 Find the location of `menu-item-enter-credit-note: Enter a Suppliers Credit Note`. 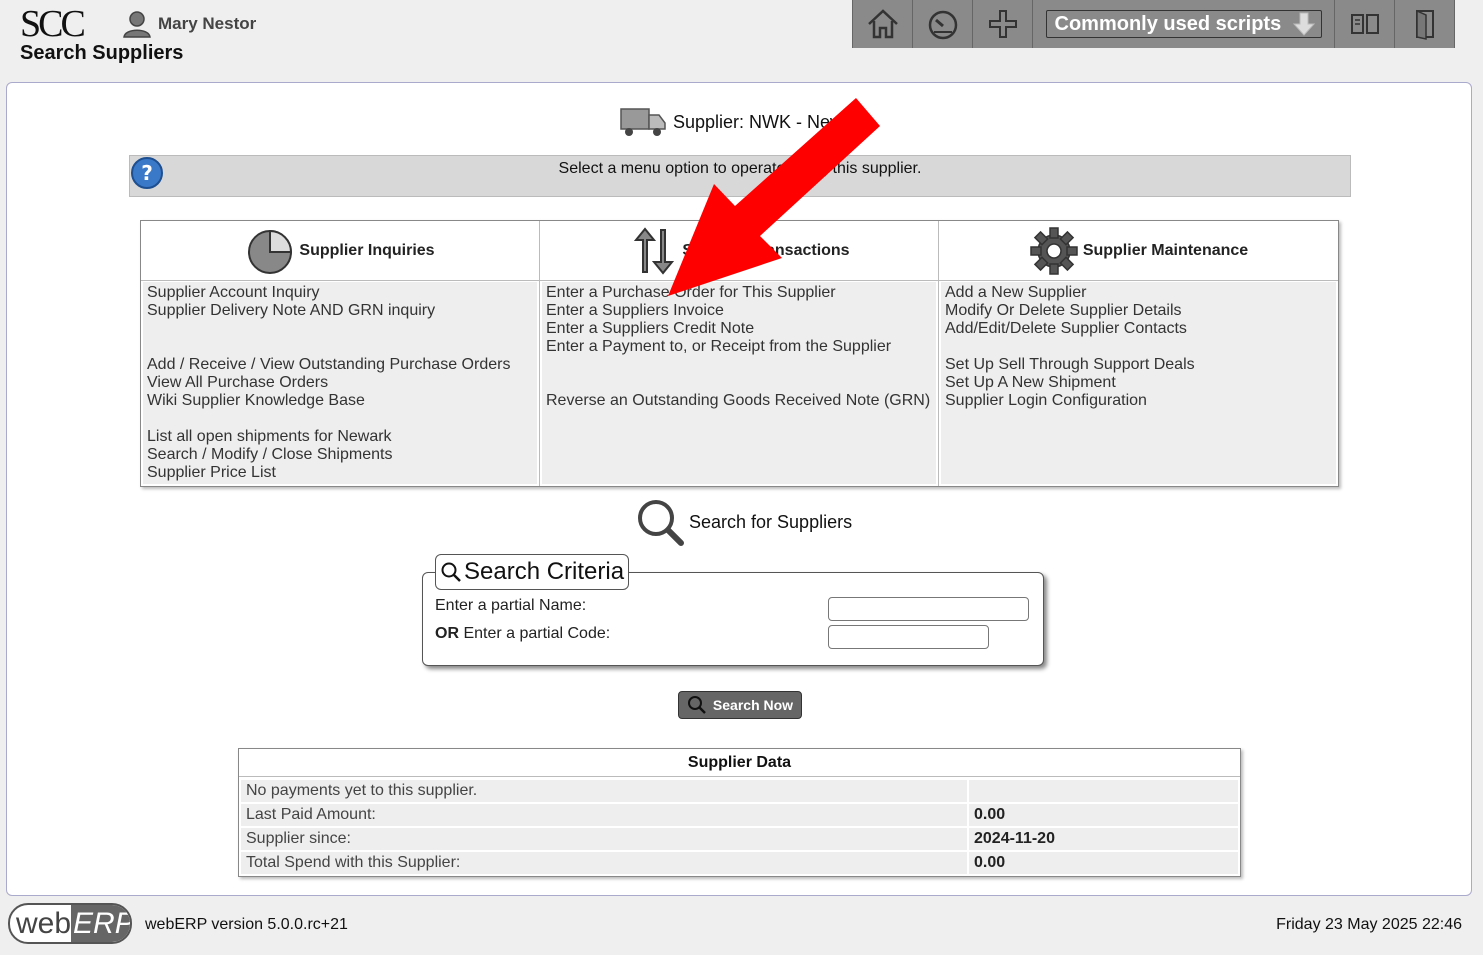

menu-item-enter-credit-note: Enter a Suppliers Credit Note is located at coordinates (739, 329).